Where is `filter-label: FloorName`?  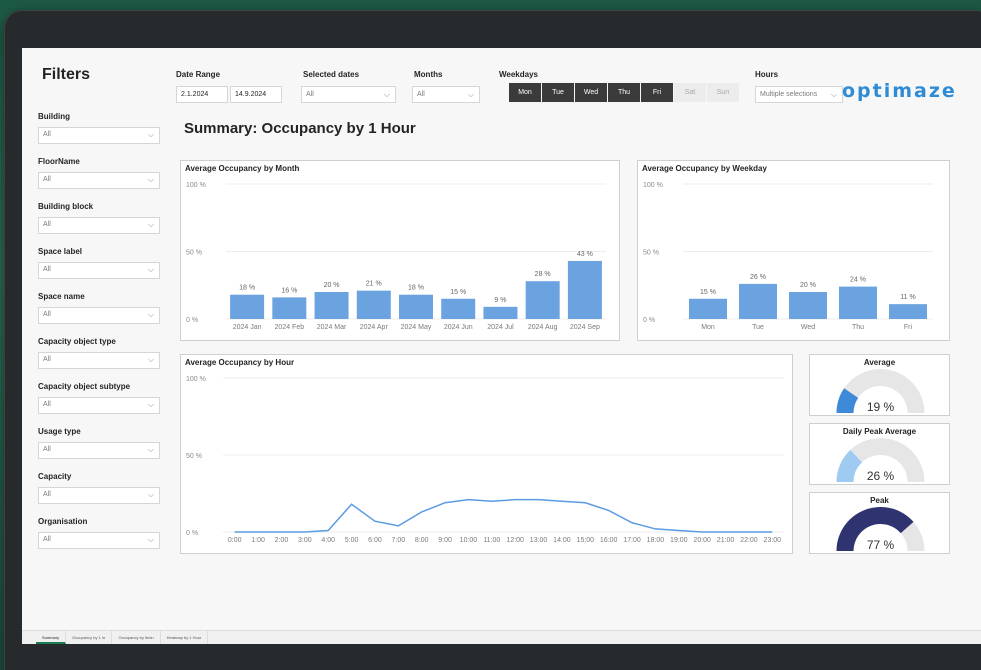
filter-label: FloorName is located at coordinates (59, 161).